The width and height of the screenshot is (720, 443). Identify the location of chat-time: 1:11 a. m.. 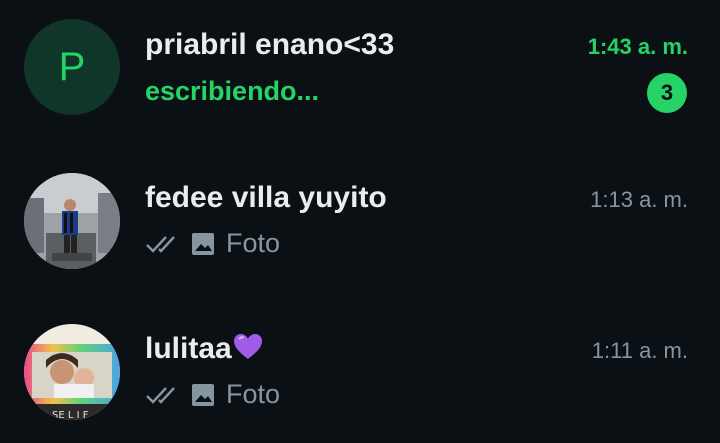
(639, 350).